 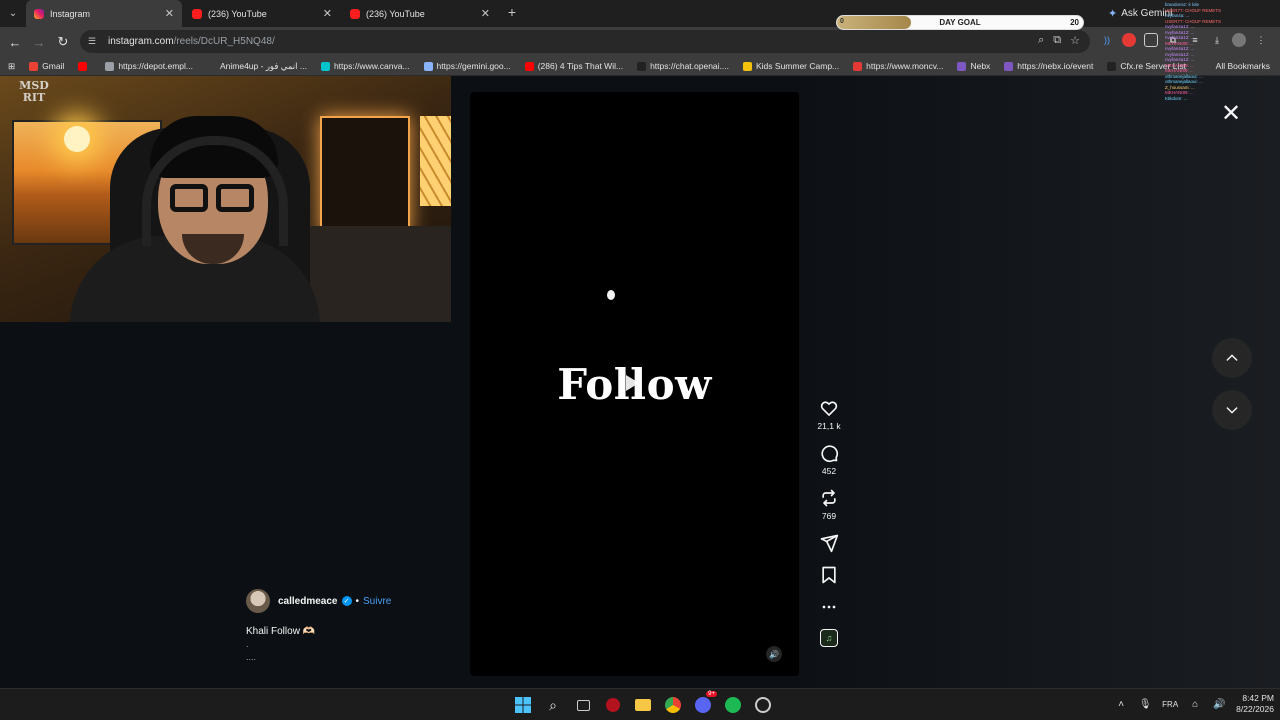 I want to click on menu-kebab-icon: ⋮, so click(x=1261, y=40).